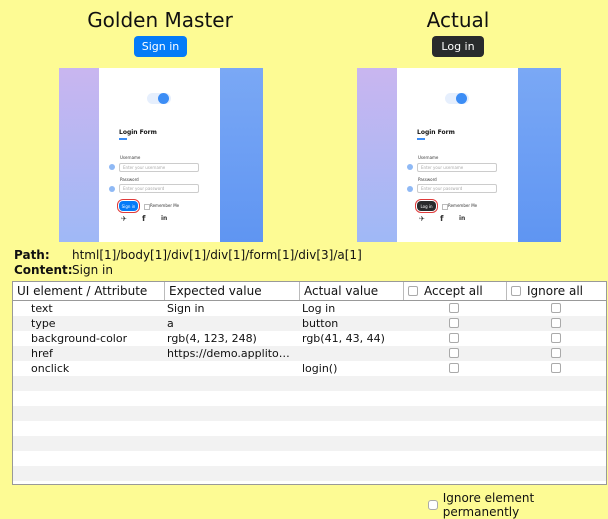 This screenshot has height=519, width=608. I want to click on golden-sign-in-button: Sign in, so click(160, 46).